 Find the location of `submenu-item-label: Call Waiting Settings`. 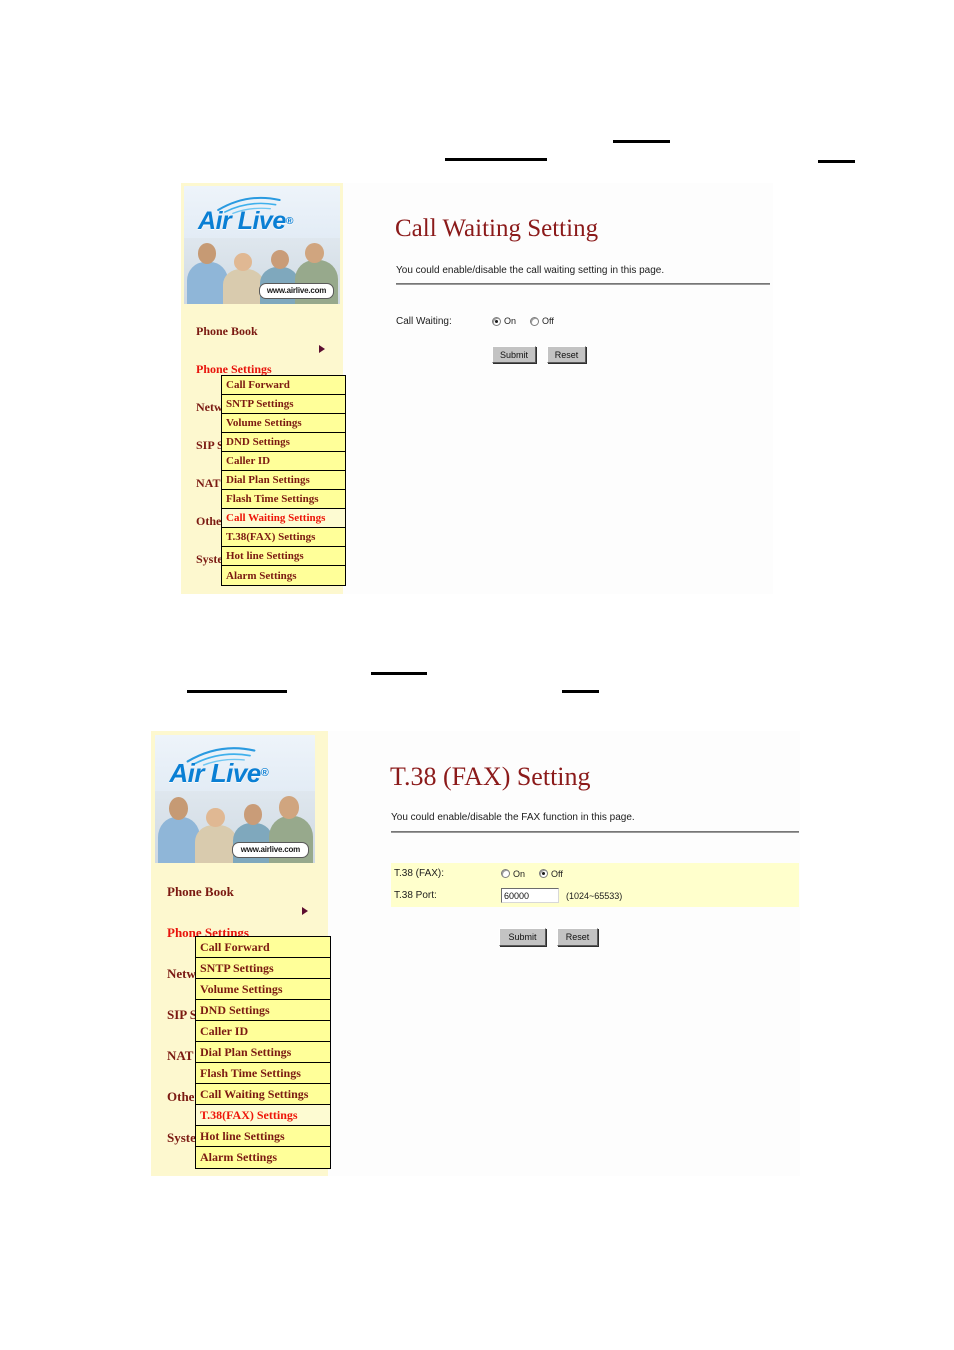

submenu-item-label: Call Waiting Settings is located at coordinates (254, 1093).